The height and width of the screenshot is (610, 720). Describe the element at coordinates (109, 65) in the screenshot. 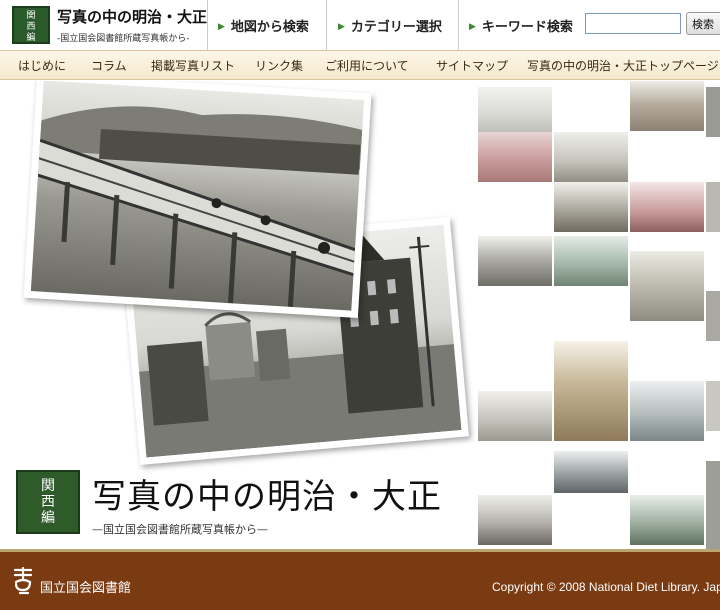

I see `nav-item-column: コラム` at that location.